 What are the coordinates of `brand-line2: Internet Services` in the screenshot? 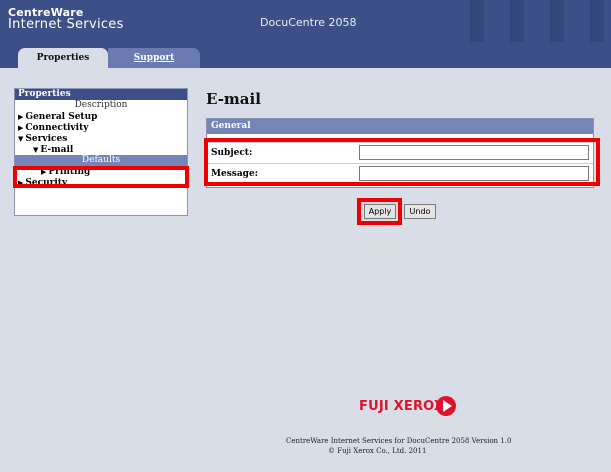 It's located at (66, 24).